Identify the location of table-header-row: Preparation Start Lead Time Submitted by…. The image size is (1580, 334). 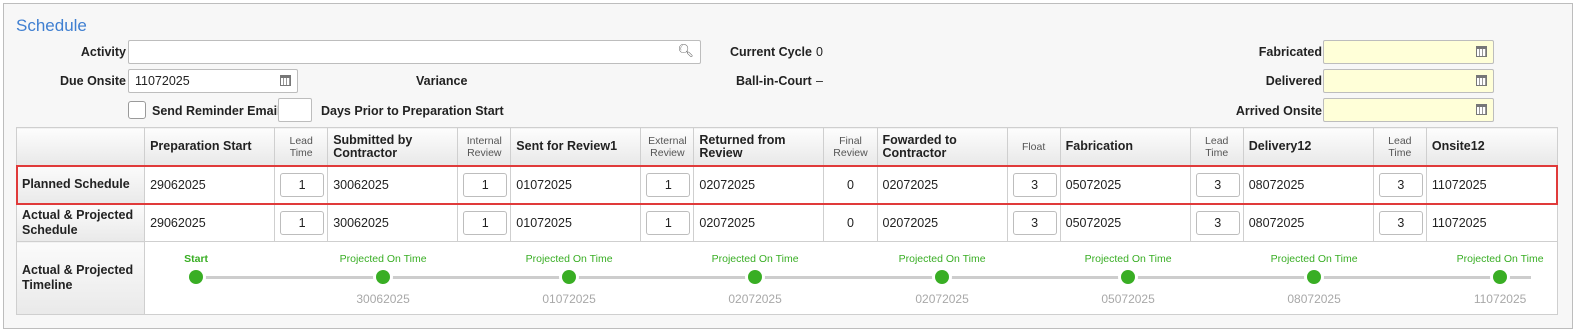
(787, 146).